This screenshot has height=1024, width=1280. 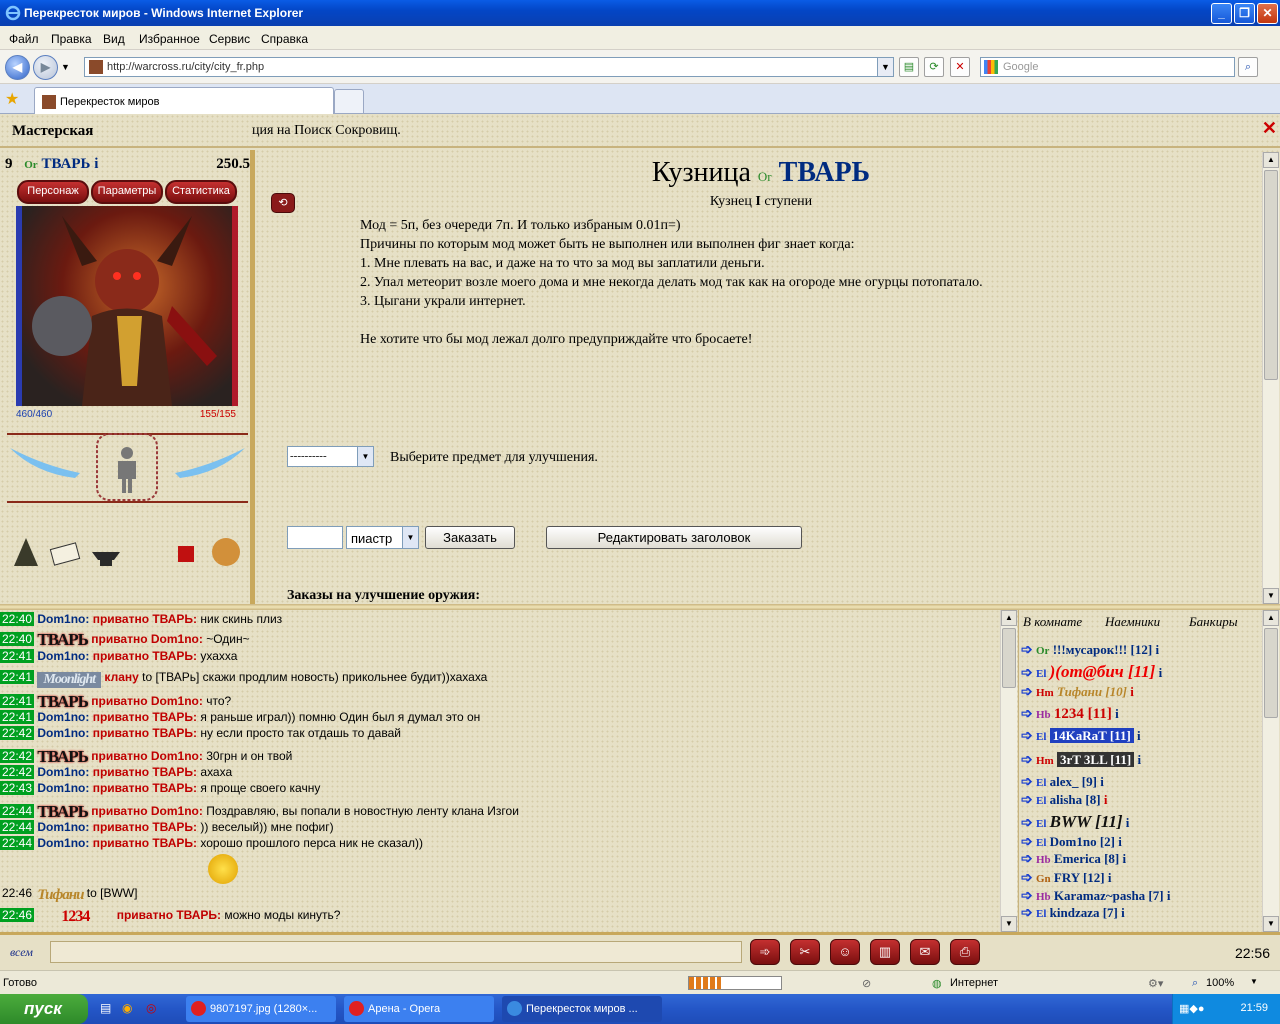 What do you see at coordinates (965, 952) in the screenshot?
I see `printer-icon: ⎙` at bounding box center [965, 952].